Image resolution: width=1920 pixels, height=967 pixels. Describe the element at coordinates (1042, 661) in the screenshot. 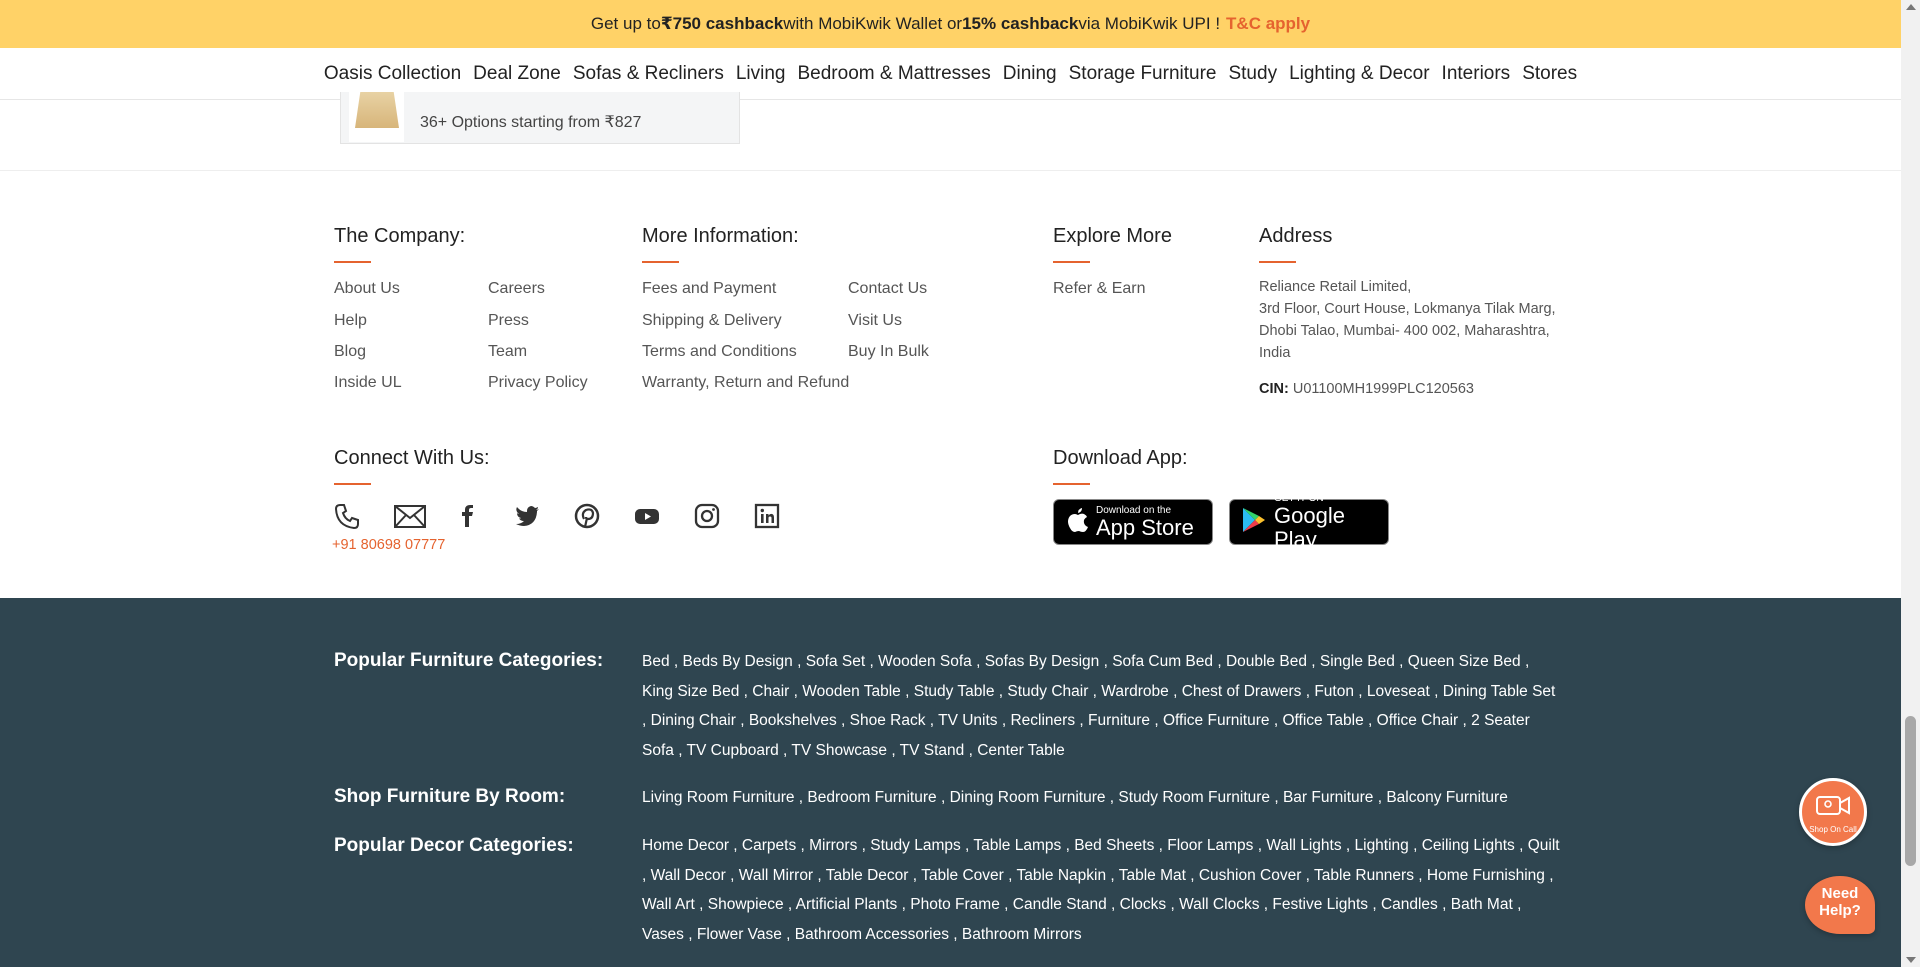

I see `category-link: Sofas By Design` at that location.